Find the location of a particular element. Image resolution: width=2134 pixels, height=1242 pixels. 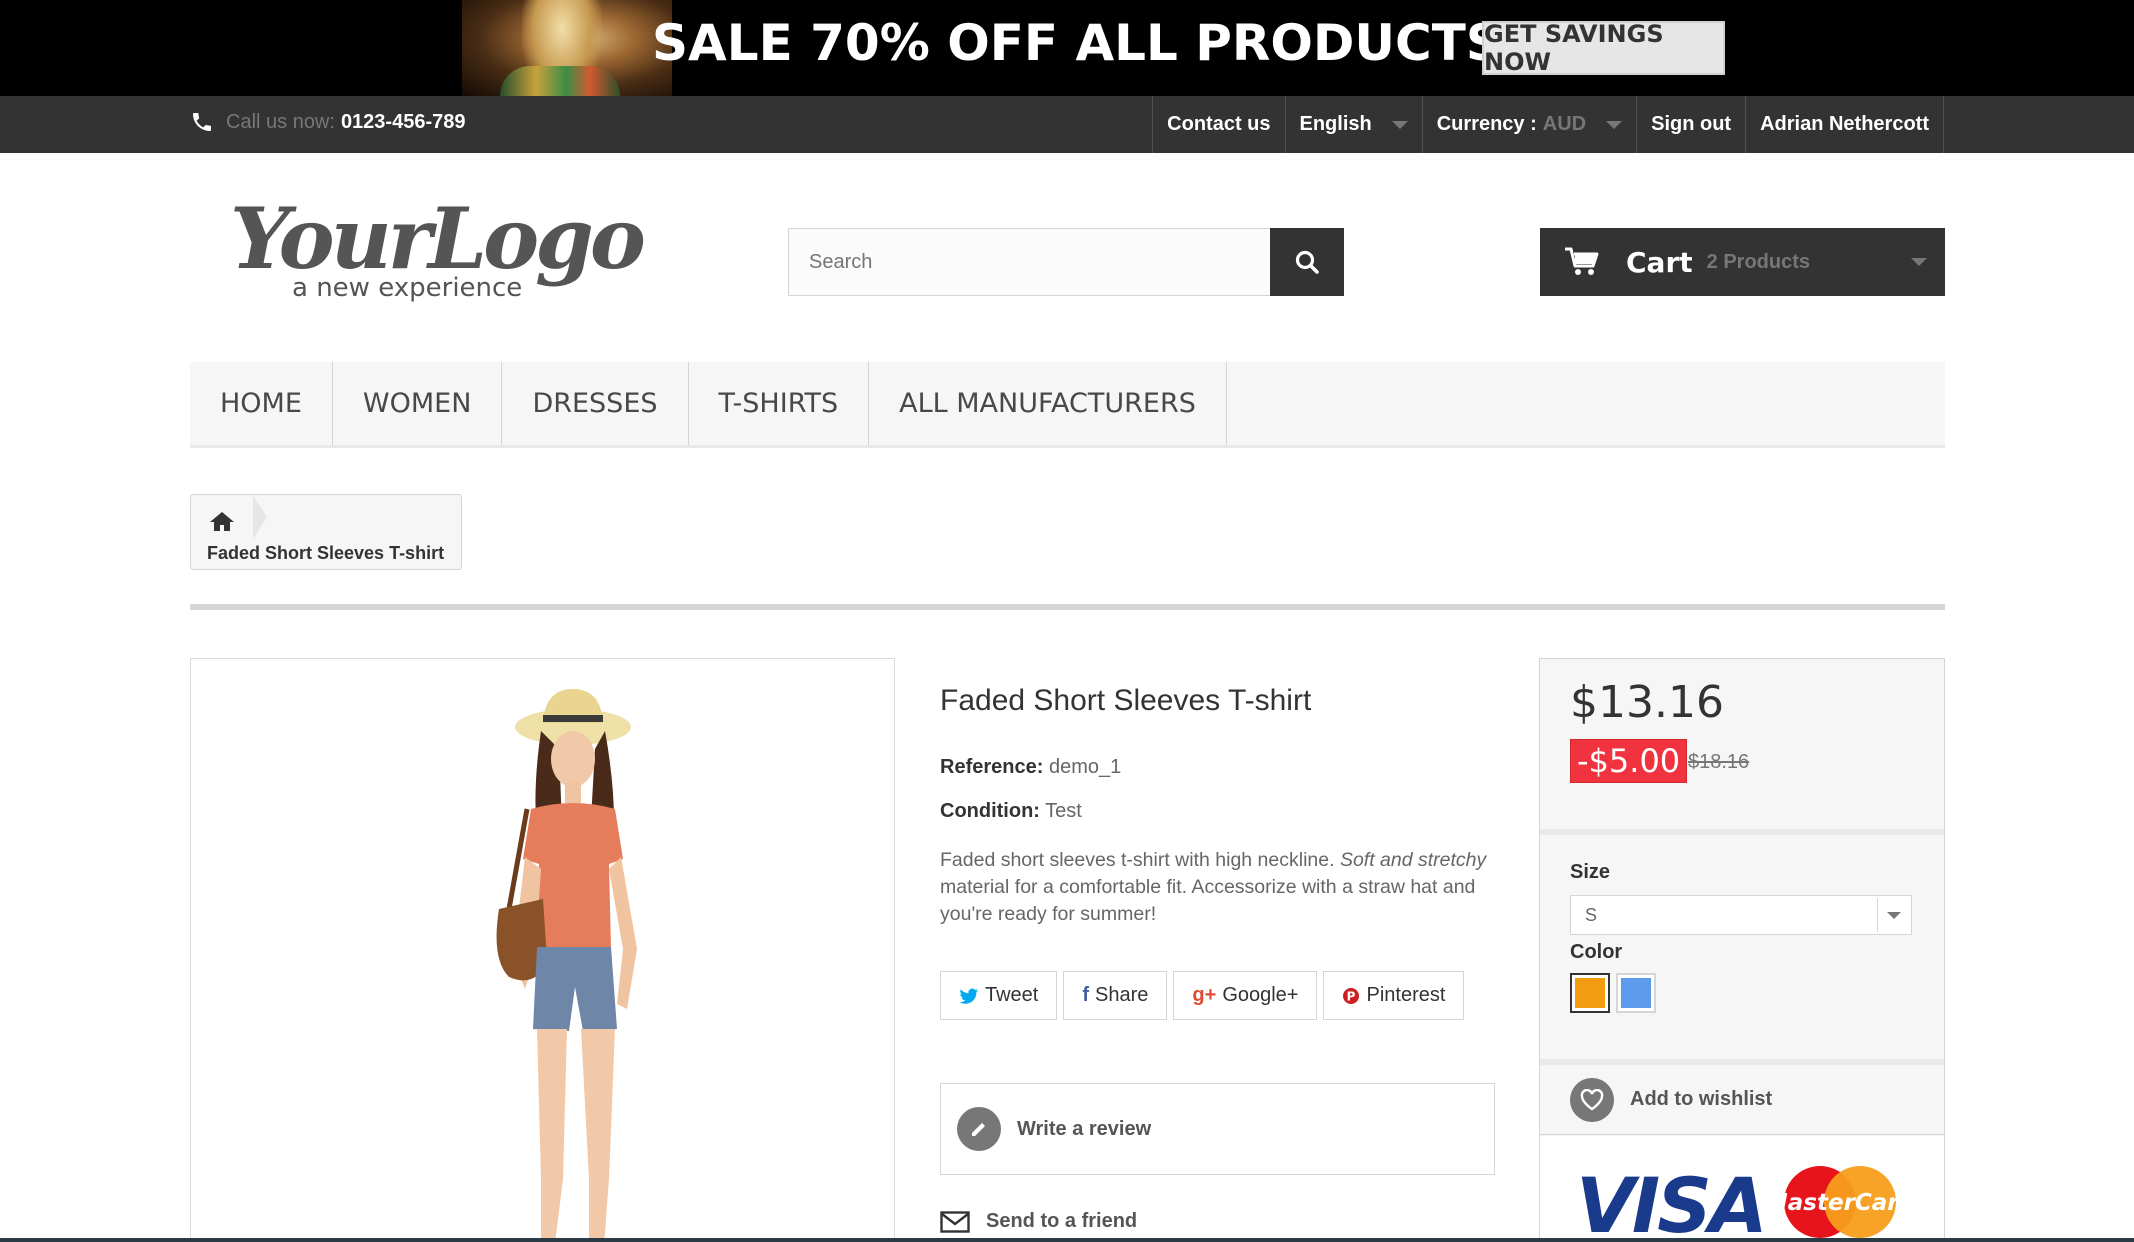

share-label: Share is located at coordinates (1122, 995).